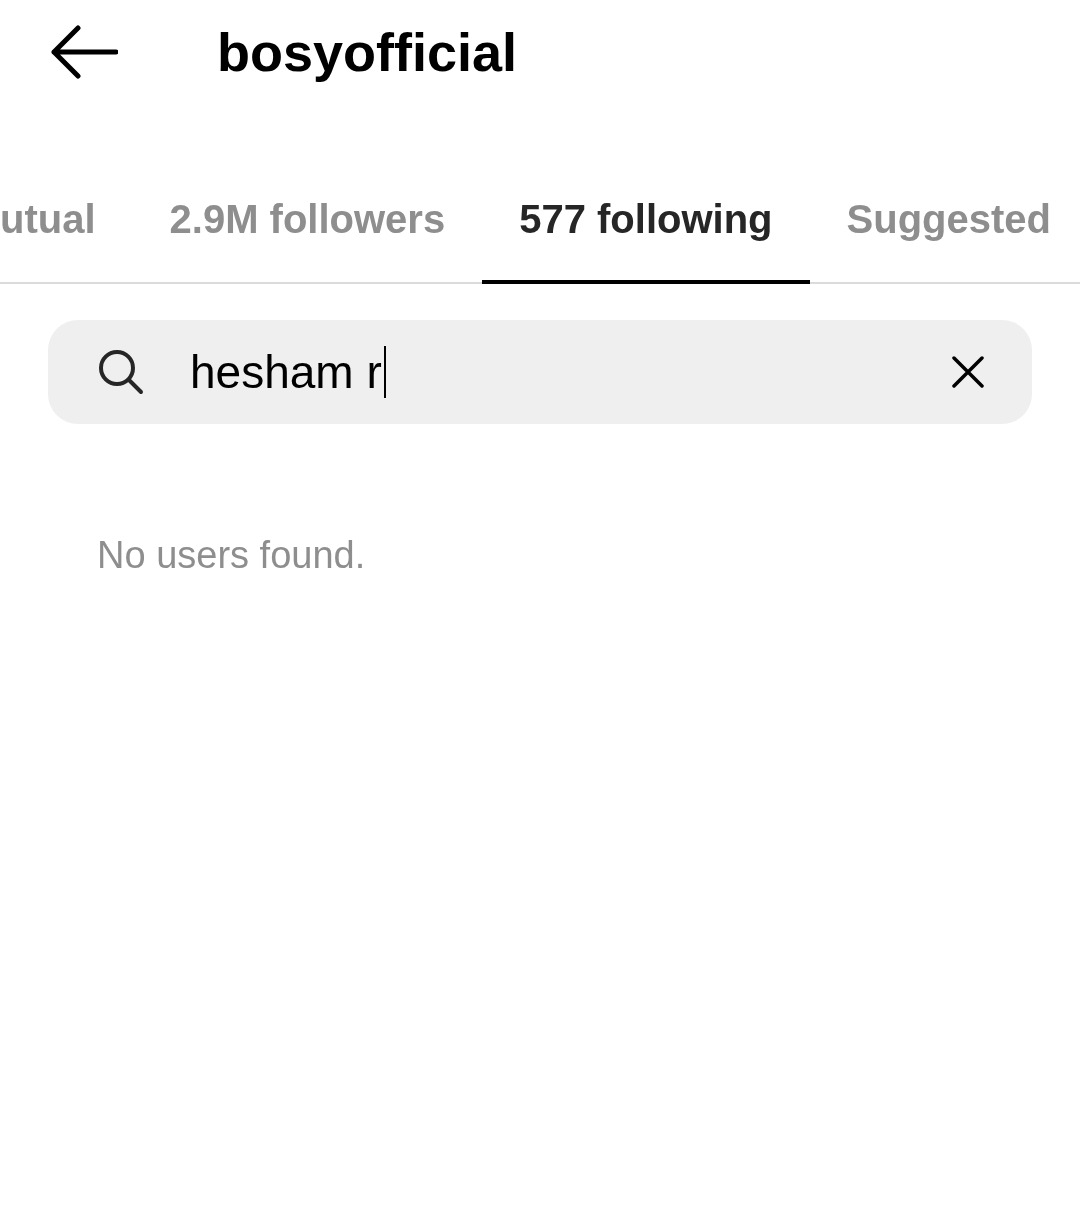 Image resolution: width=1080 pixels, height=1208 pixels. Describe the element at coordinates (121, 372) in the screenshot. I see `search-icon` at that location.